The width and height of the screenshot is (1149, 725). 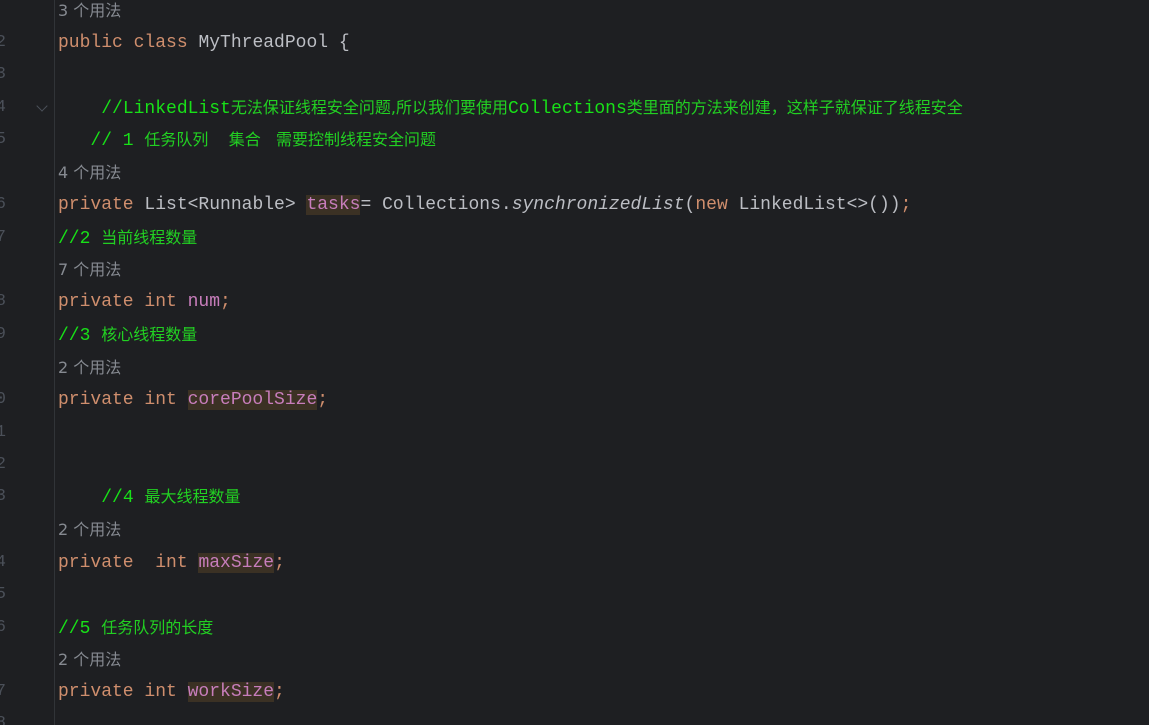 What do you see at coordinates (819, 205) in the screenshot?
I see `code-token: LinkedList<>())` at bounding box center [819, 205].